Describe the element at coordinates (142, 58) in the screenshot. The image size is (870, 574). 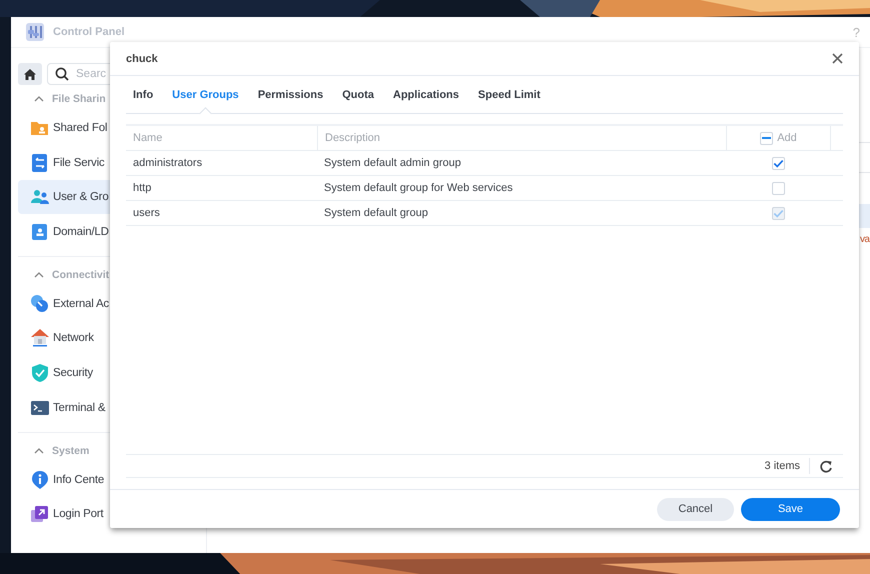
I see `dialog-title: chuck` at that location.